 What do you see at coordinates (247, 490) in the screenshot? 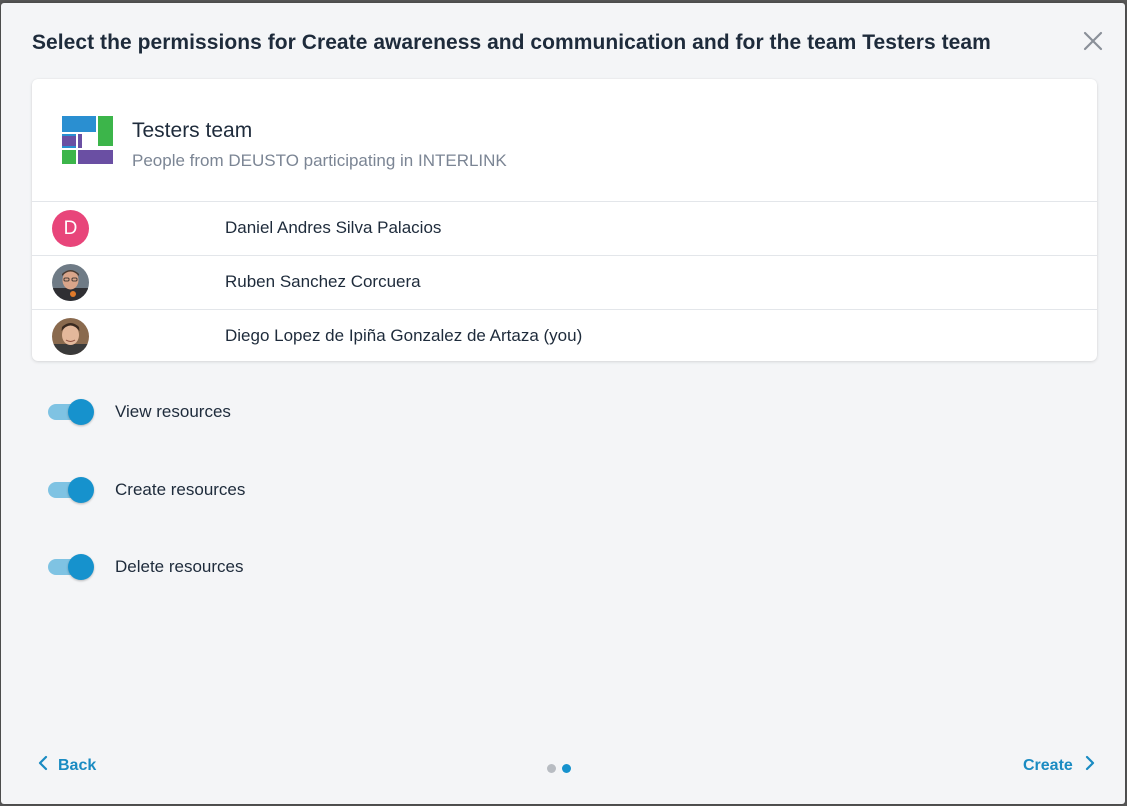
I see `permission-row: Create resources` at bounding box center [247, 490].